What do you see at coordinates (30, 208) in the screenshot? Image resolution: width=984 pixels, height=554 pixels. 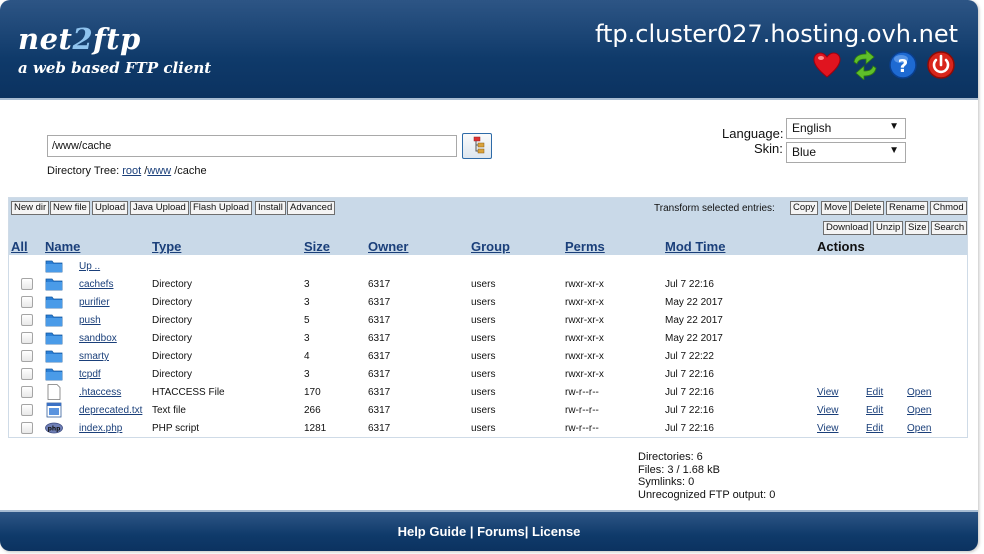 I see `new-dir-button: New dir` at bounding box center [30, 208].